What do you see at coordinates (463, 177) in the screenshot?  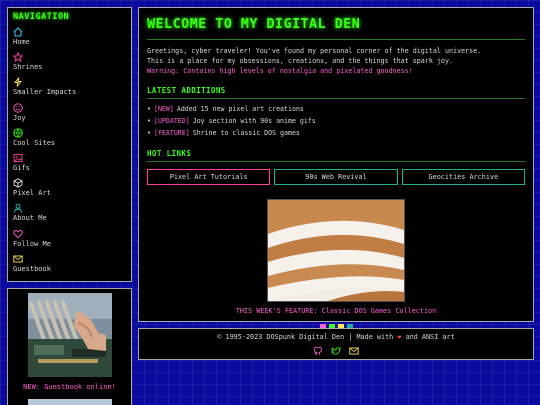 I see `link-geocities-archive: Geocities Archive` at bounding box center [463, 177].